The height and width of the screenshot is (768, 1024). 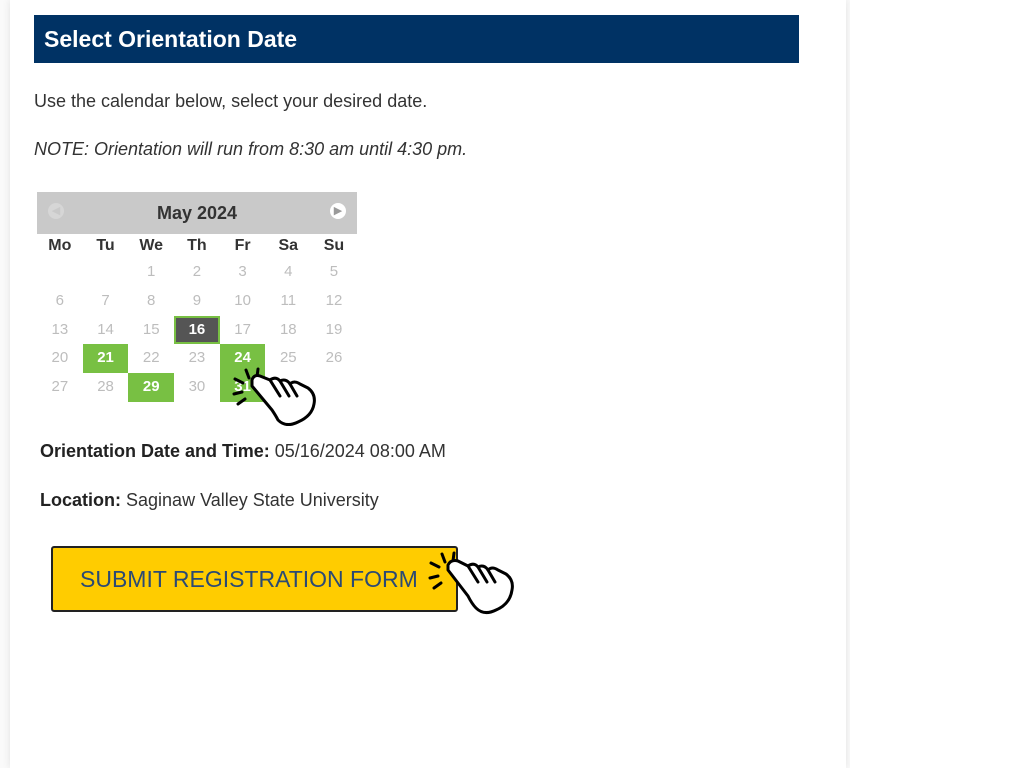 I want to click on location-label: Location:, so click(x=80, y=500).